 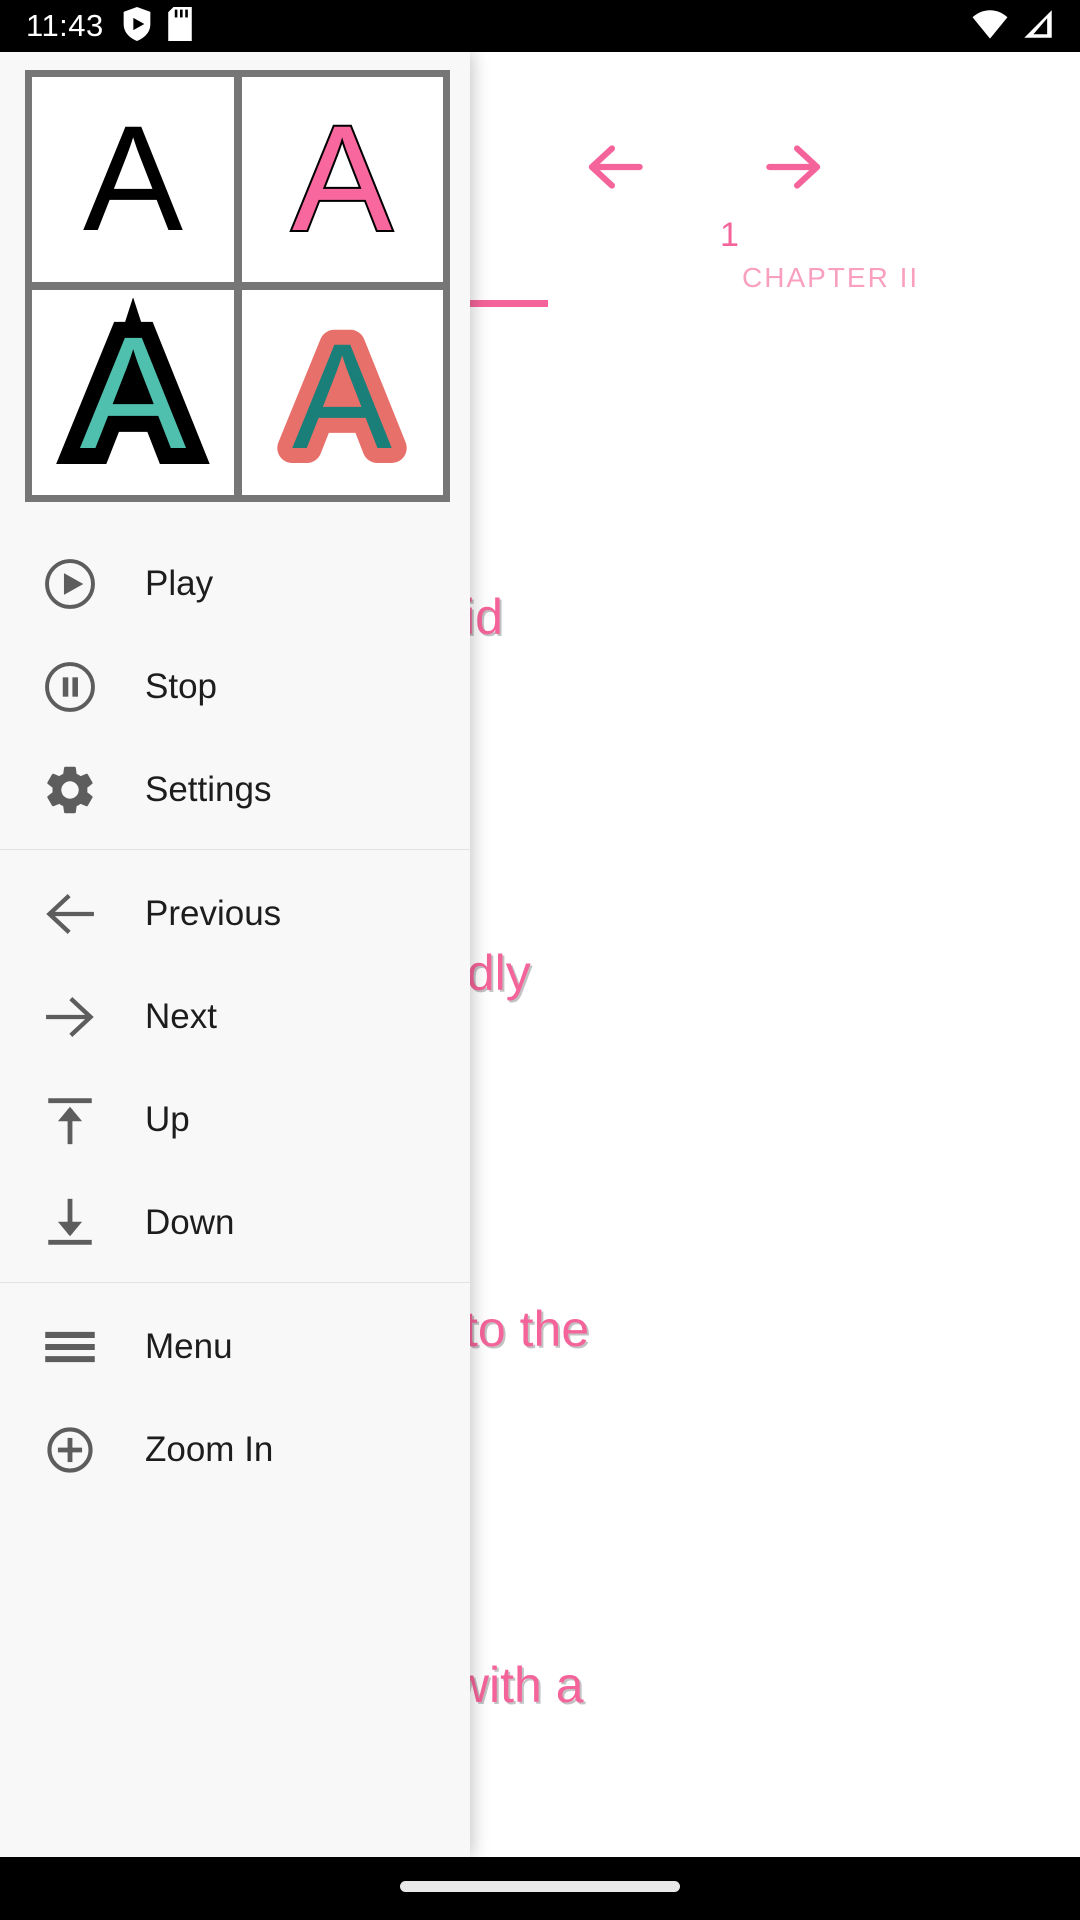 I want to click on status-bar-notification-icons, so click(x=157, y=26).